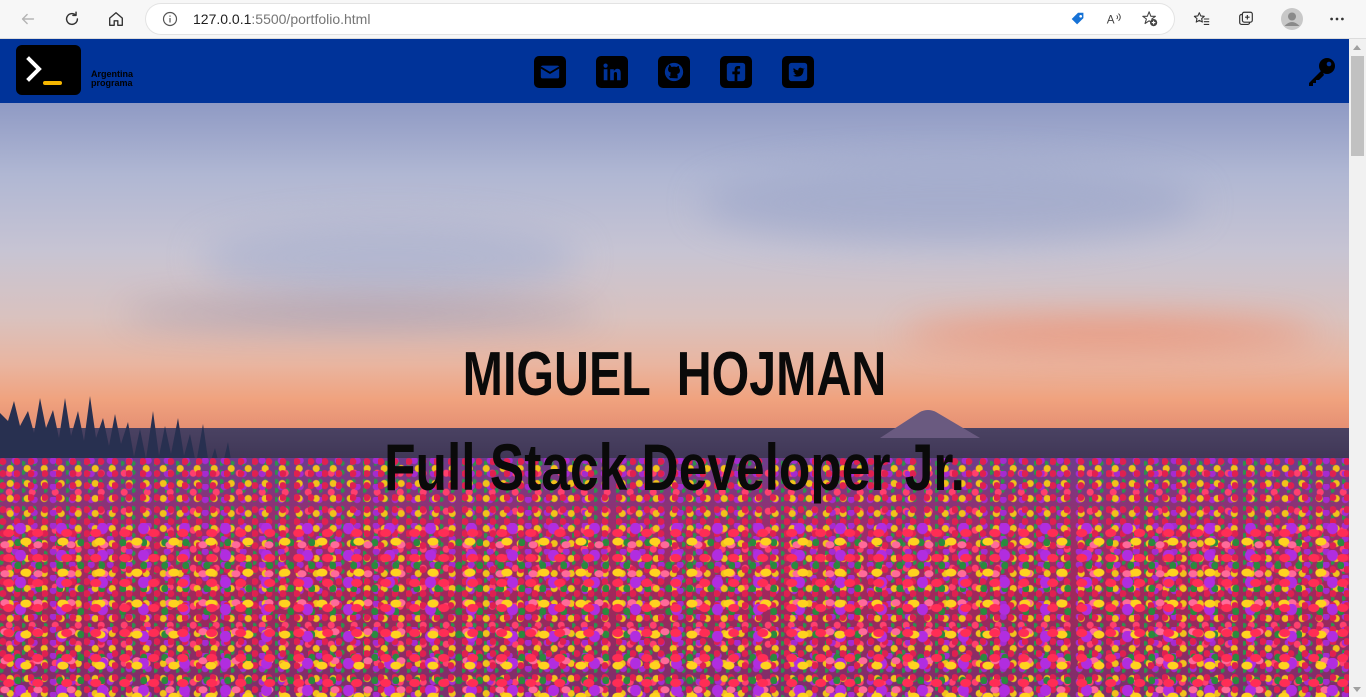  I want to click on read-aloud-icon: A, so click(1114, 19).